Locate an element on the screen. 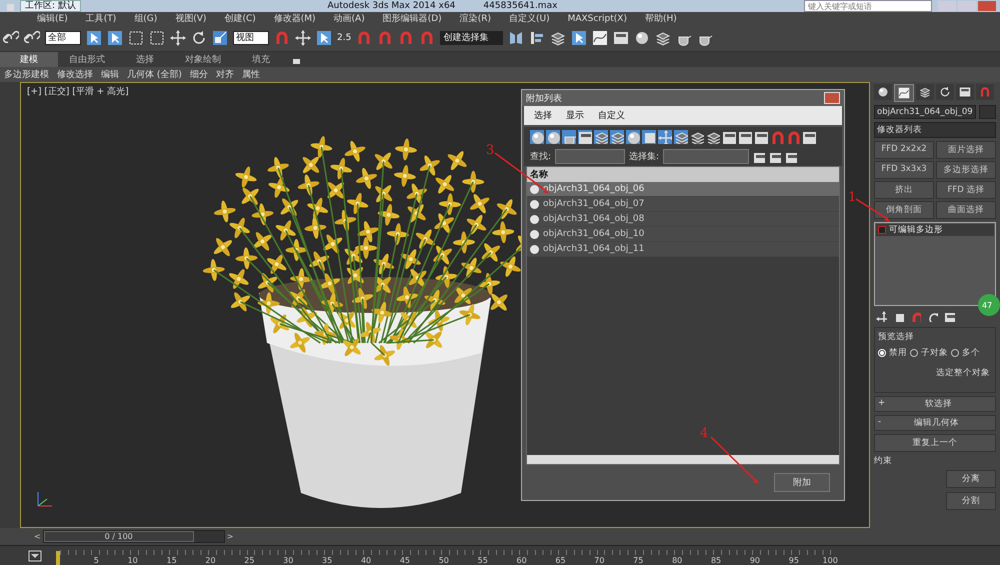 This screenshot has height=565, width=1000. modifier-button: 曲面选择 is located at coordinates (966, 210).